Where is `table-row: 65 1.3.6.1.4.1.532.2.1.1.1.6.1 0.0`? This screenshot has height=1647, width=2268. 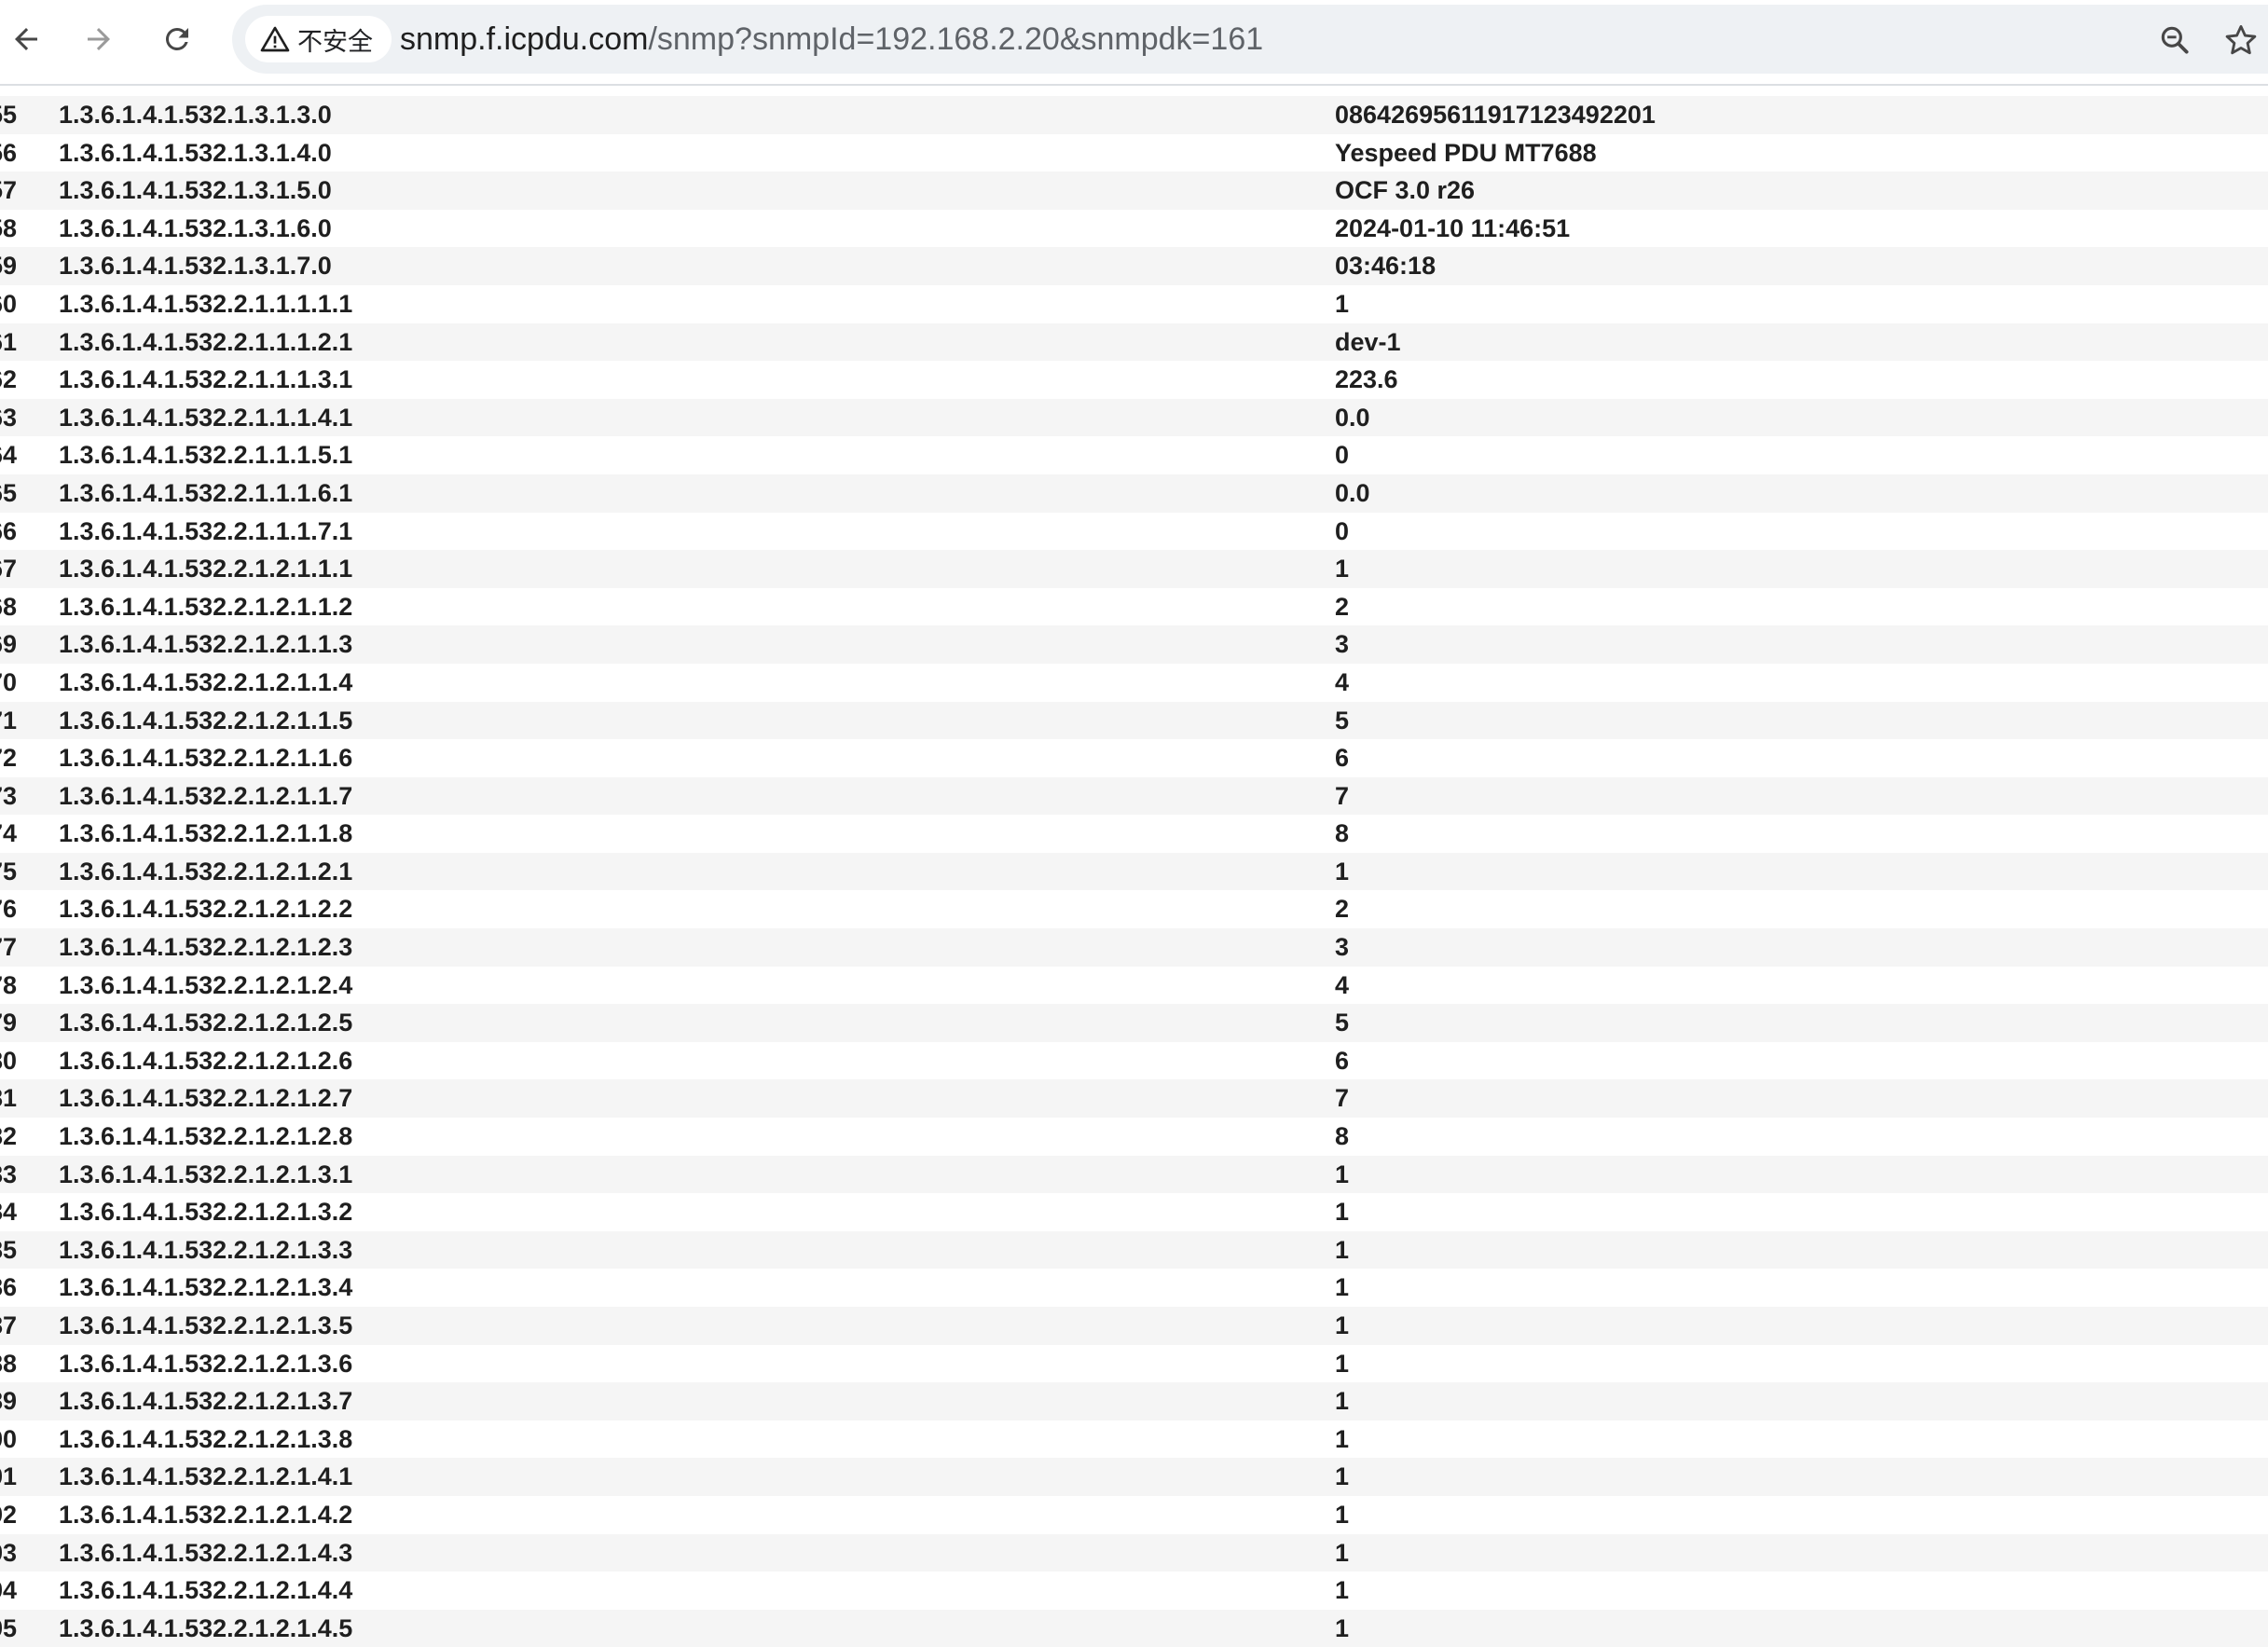
table-row: 65 1.3.6.1.4.1.532.2.1.1.1.6.1 0.0 is located at coordinates (1134, 493).